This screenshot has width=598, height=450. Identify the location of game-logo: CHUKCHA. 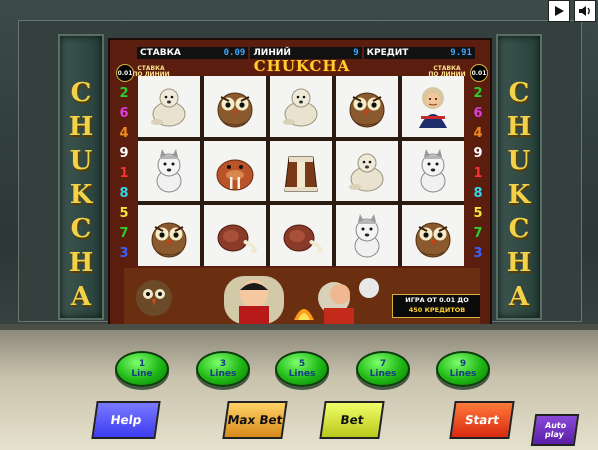
(302, 66).